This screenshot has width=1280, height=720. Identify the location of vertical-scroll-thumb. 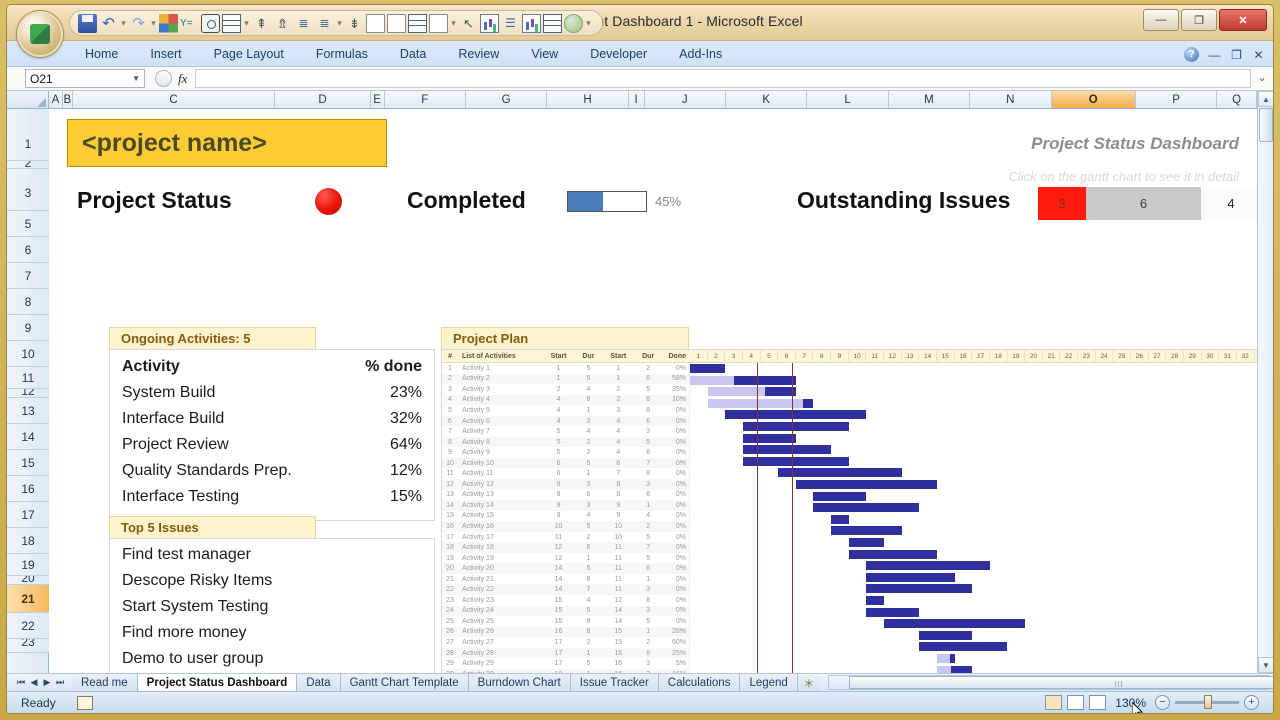
(1266, 125).